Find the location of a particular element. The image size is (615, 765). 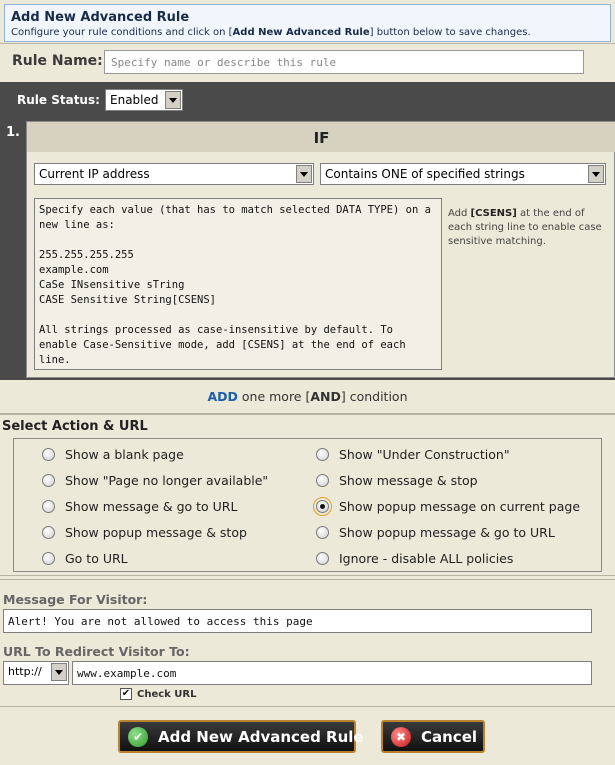

action-option: Show popup message on current page is located at coordinates (448, 506).